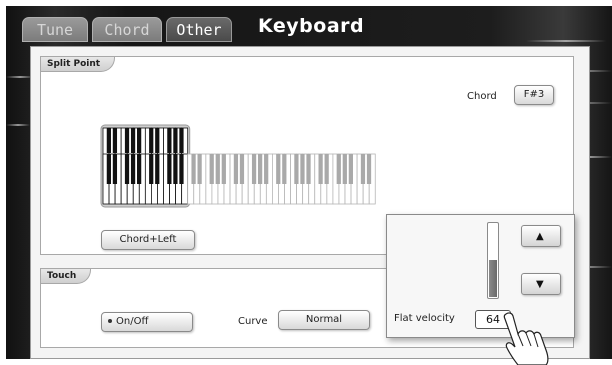  I want to click on touch-label: Touch, so click(66, 276).